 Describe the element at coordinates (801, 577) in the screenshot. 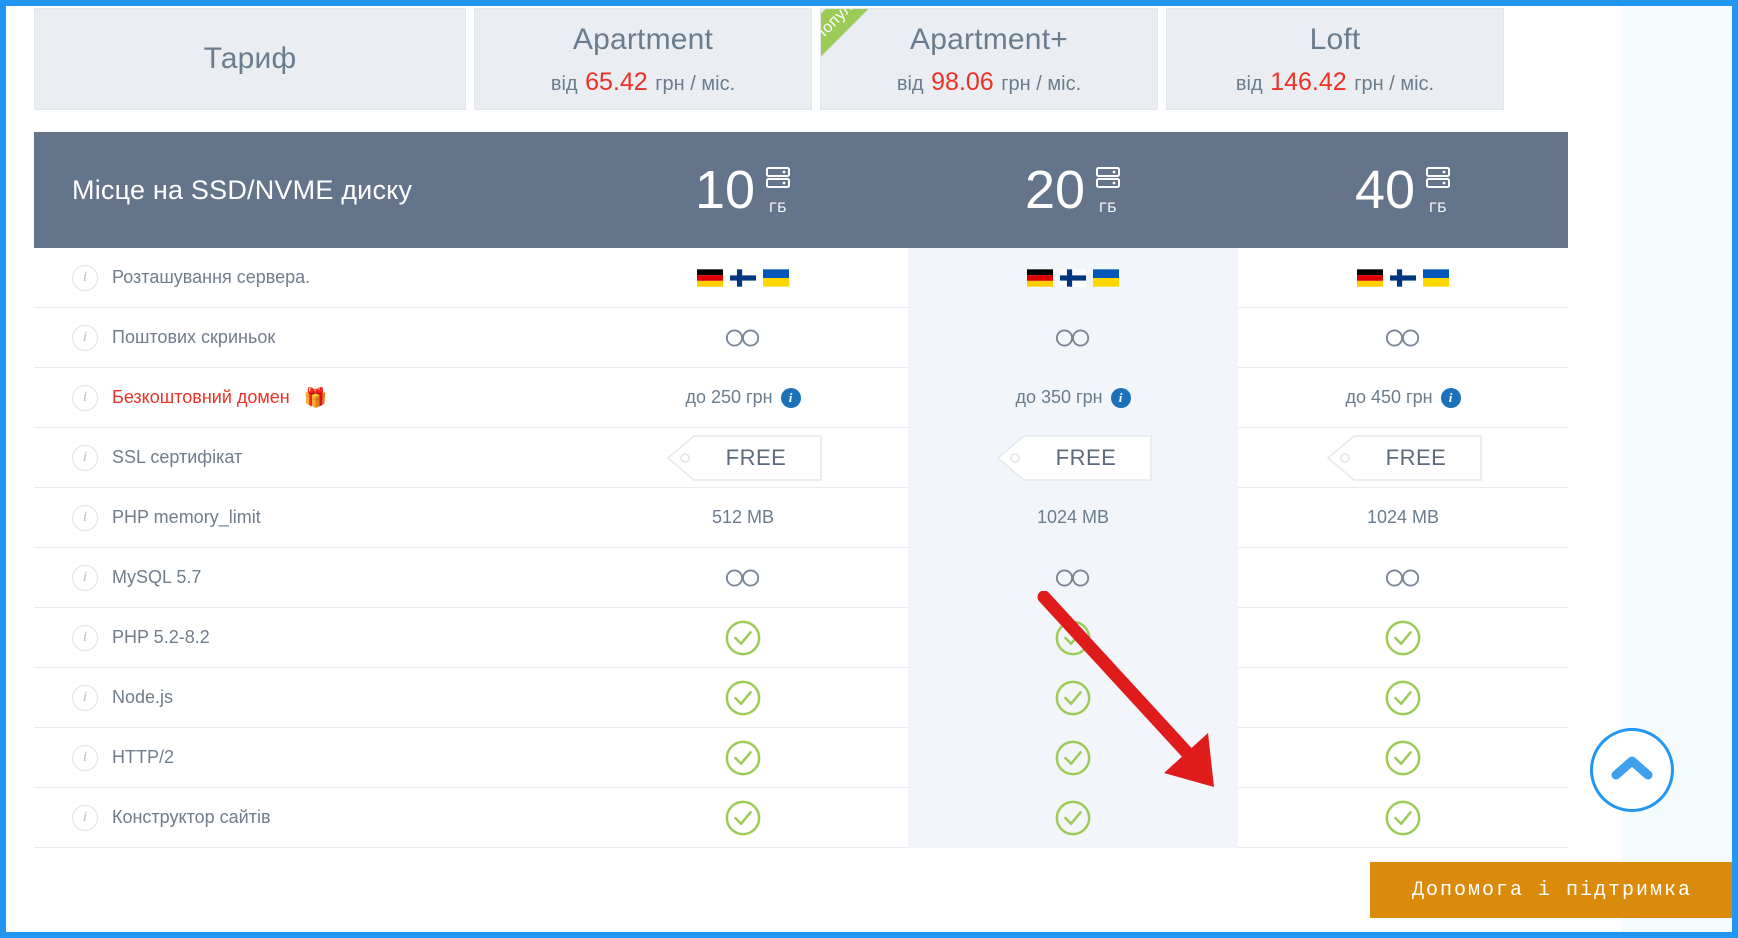

I see `feature-row: i MySQL 5.7` at that location.